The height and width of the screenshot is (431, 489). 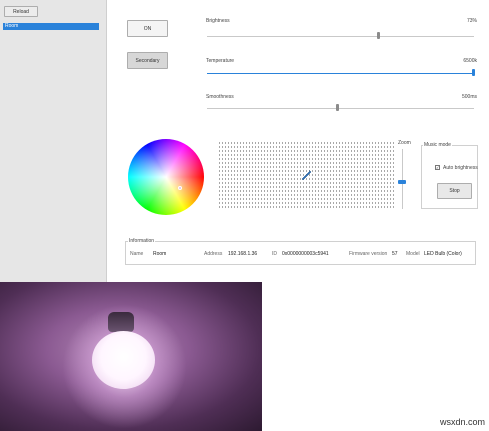 I want to click on watermark: wsxdn.com, so click(x=462, y=422).